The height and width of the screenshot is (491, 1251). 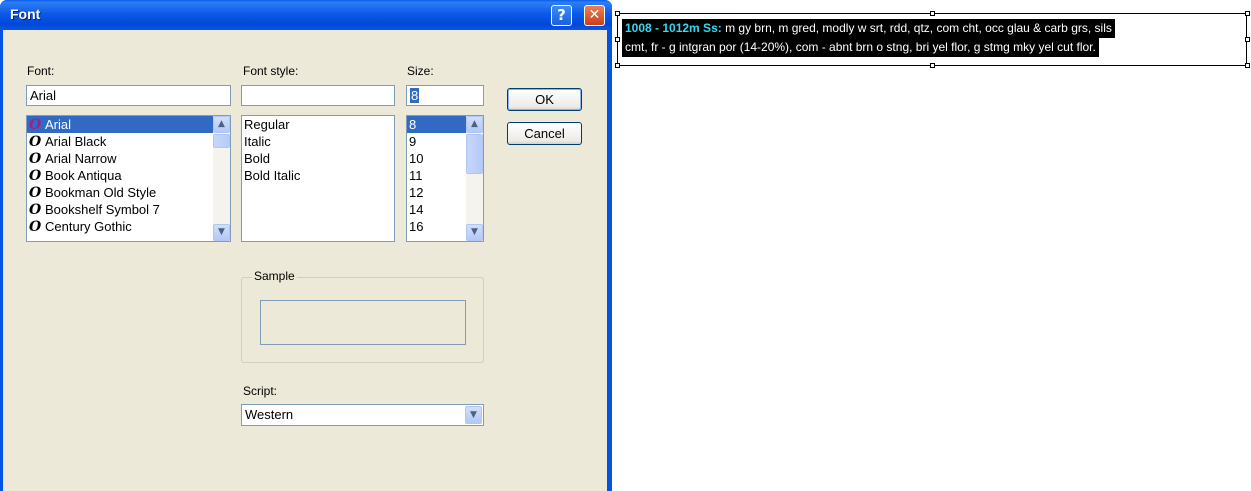 I want to click on list-item-label: 11, so click(x=416, y=175).